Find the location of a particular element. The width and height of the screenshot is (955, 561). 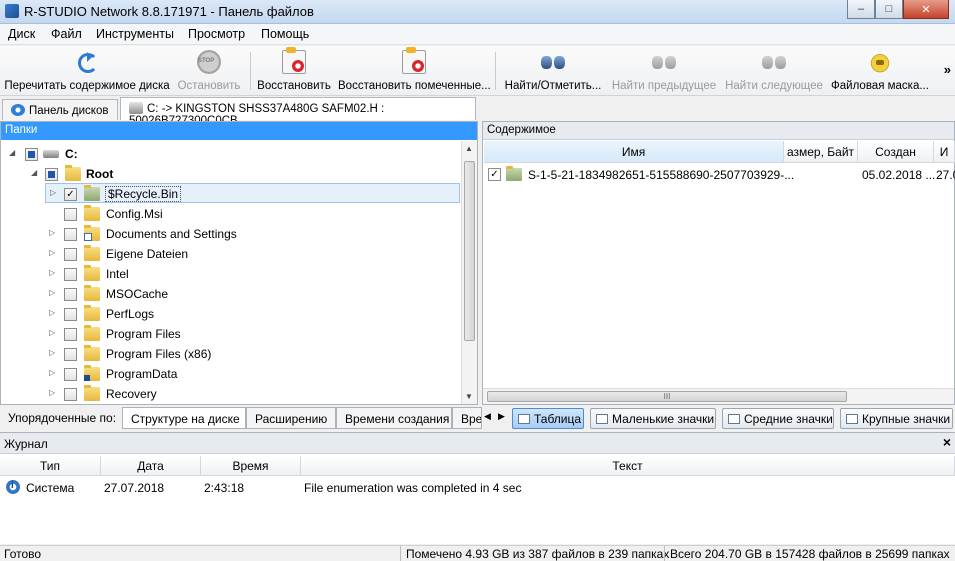

checkbox-msocache is located at coordinates (70, 294).